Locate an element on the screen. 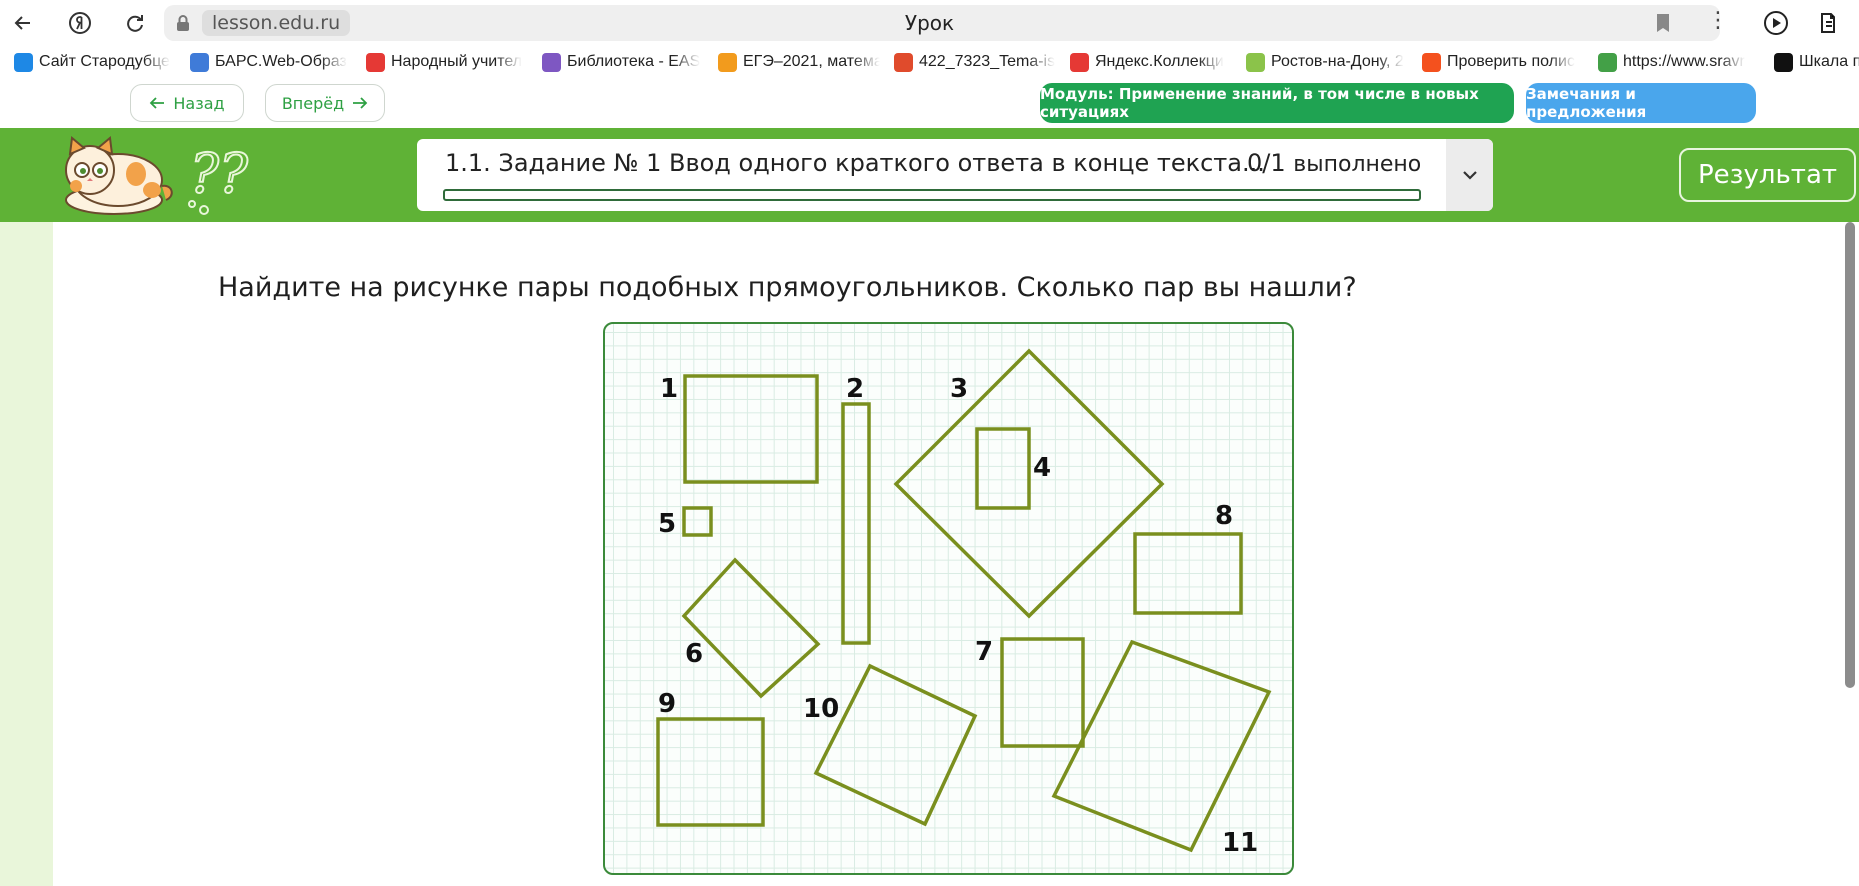  bookmark-item: https://www.sravr is located at coordinates (1679, 62).